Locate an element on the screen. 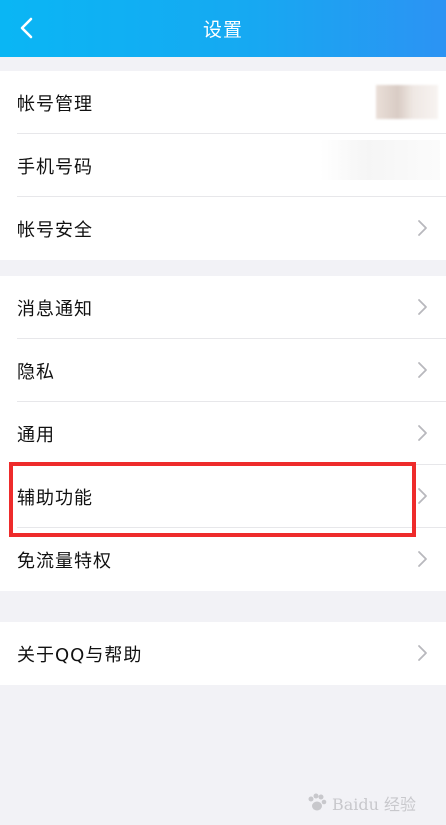  page-title: 设置 is located at coordinates (222, 30).